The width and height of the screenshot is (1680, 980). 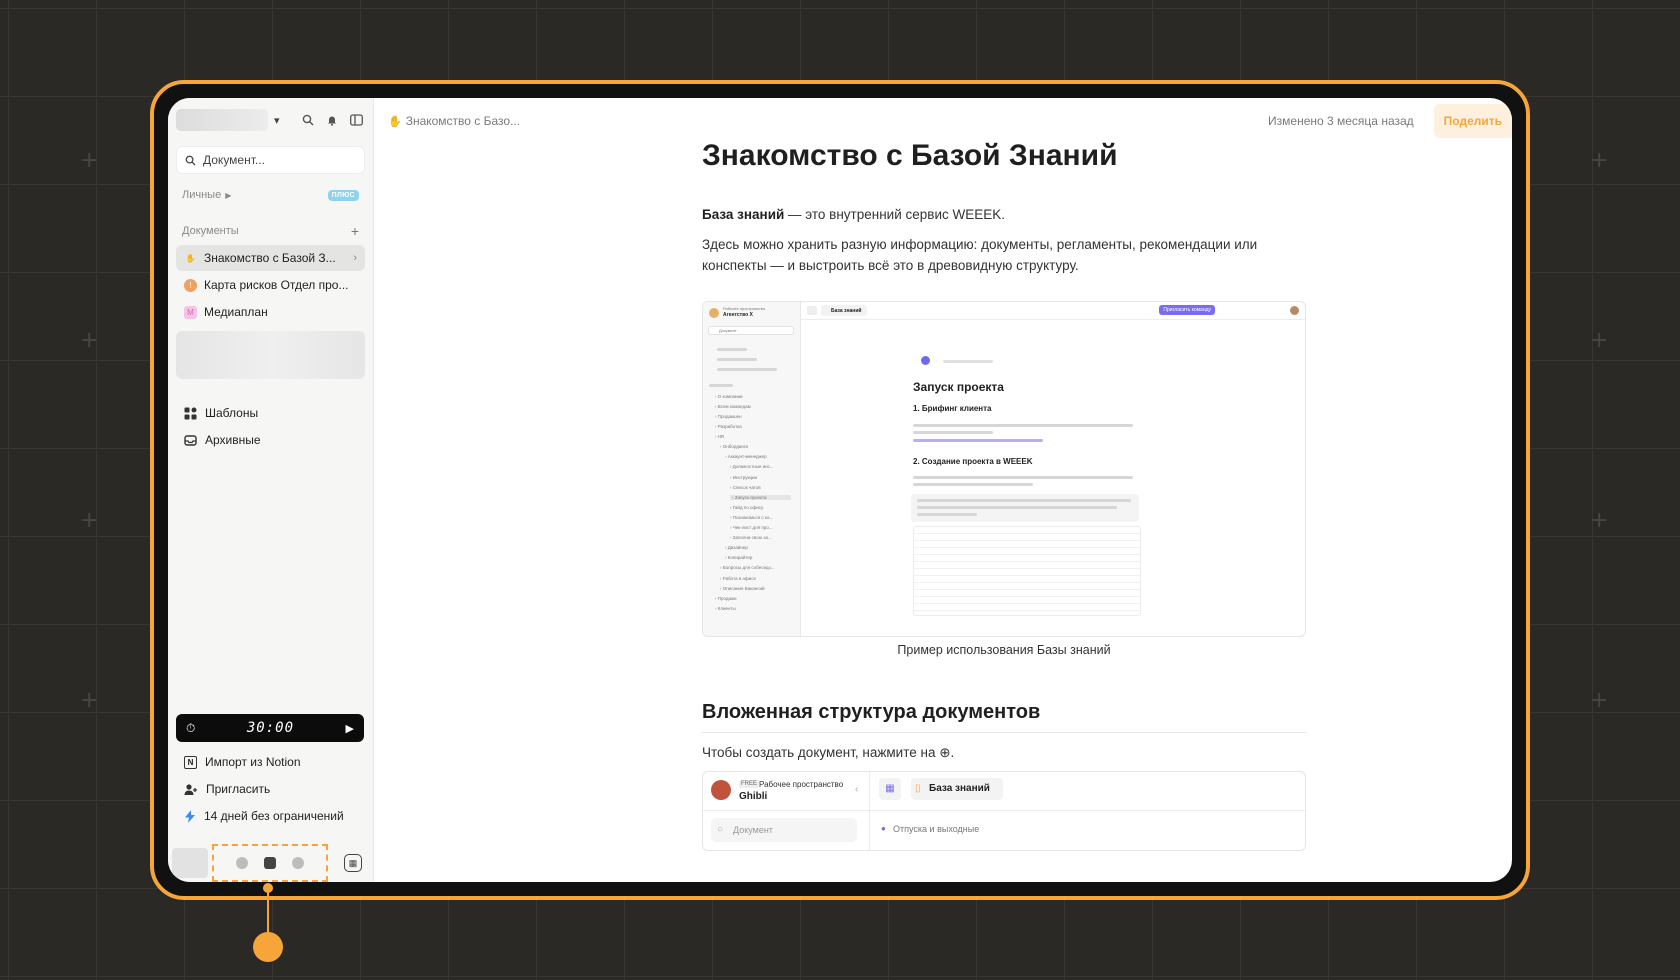 What do you see at coordinates (355, 258) in the screenshot?
I see `chevron-right-icon: ›` at bounding box center [355, 258].